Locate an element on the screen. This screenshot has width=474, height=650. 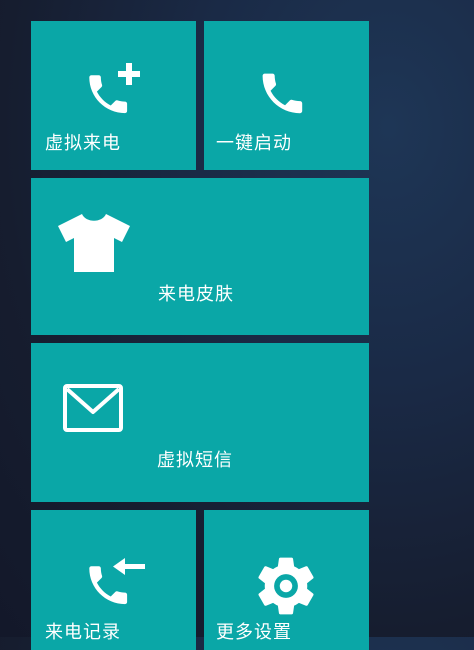
gear-icon is located at coordinates (286, 586).